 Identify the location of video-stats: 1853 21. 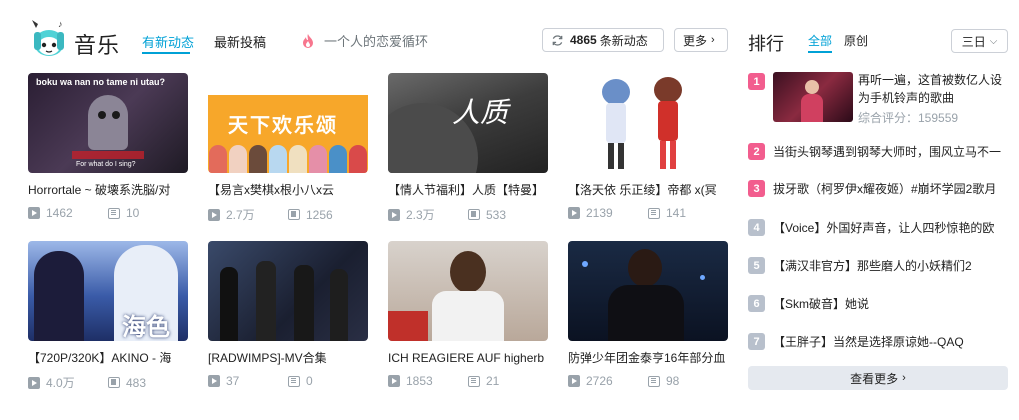
(468, 381).